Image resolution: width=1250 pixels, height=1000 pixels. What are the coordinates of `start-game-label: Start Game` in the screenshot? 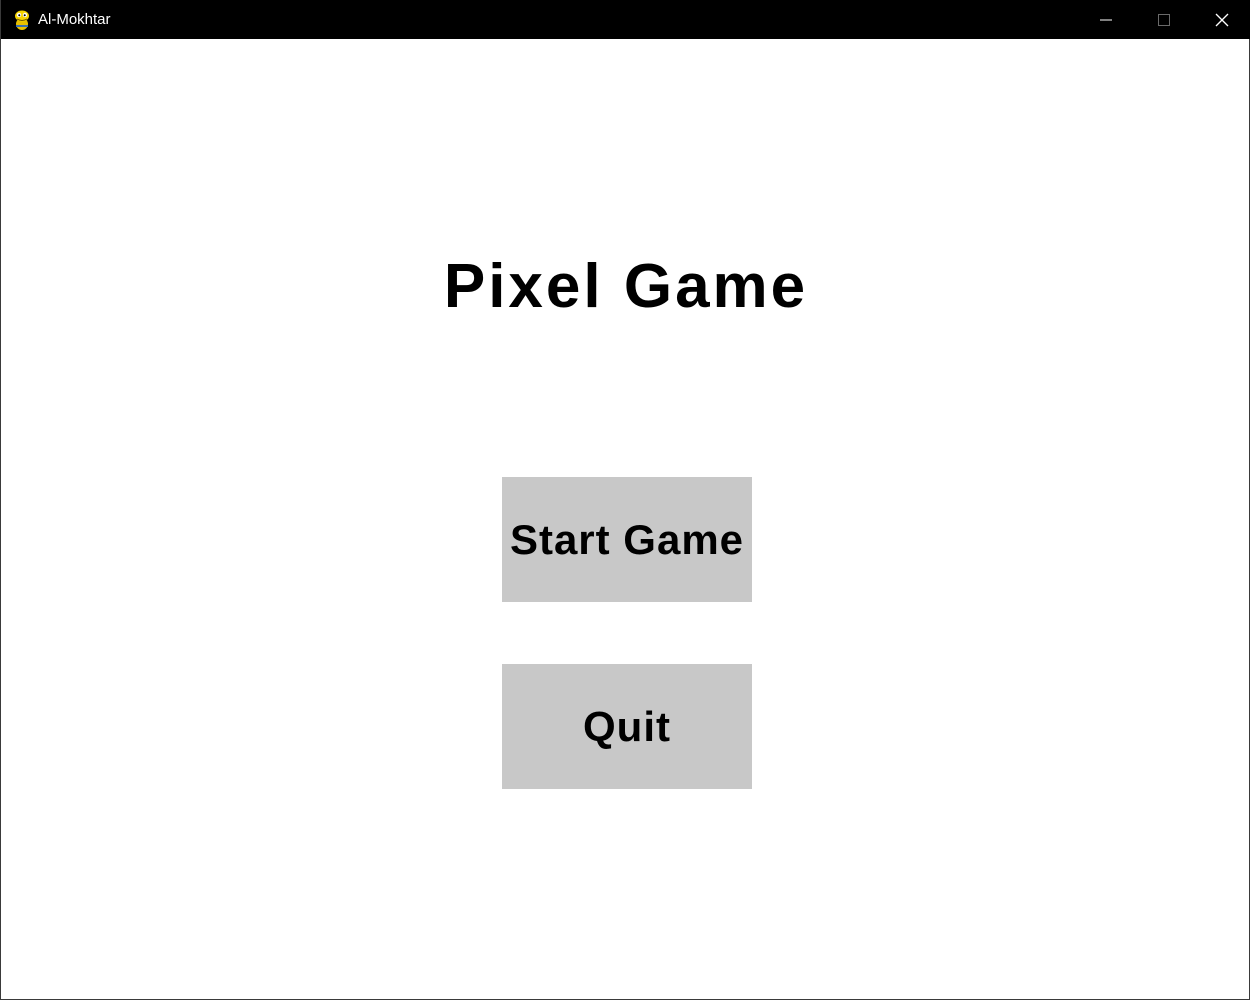 It's located at (627, 539).